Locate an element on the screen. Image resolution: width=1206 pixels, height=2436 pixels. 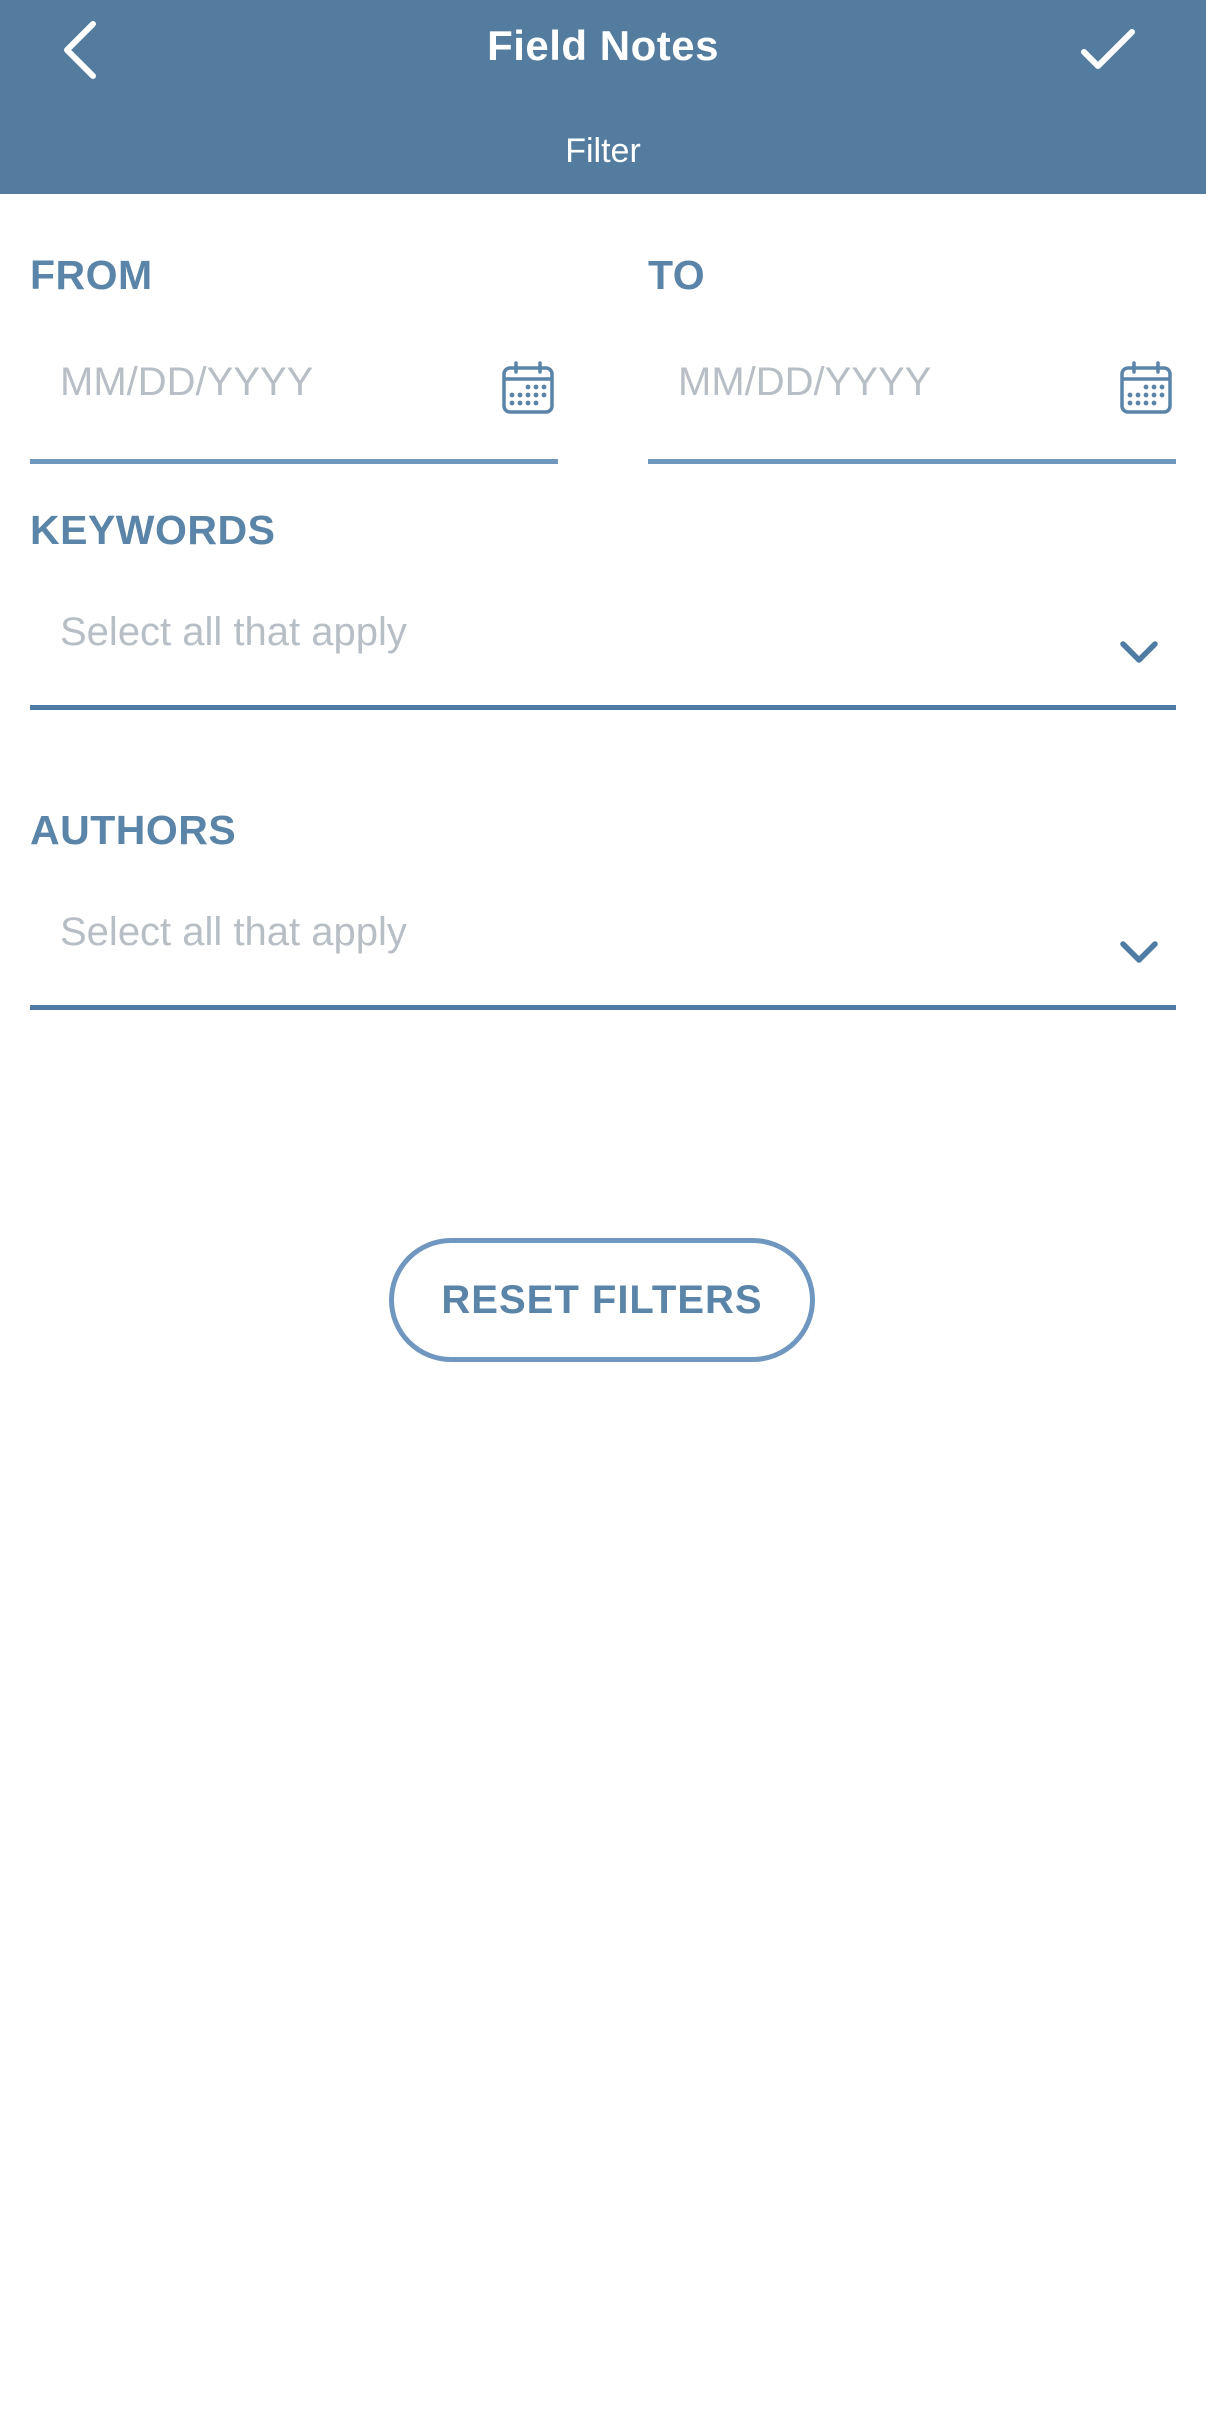
page-title: Field Notes is located at coordinates (603, 45).